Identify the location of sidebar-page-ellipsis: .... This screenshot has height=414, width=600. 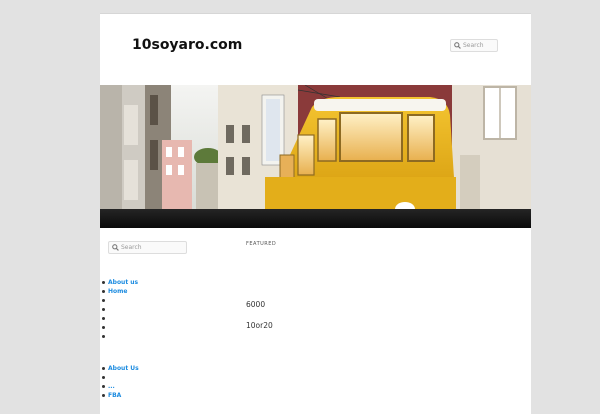
(119, 386).